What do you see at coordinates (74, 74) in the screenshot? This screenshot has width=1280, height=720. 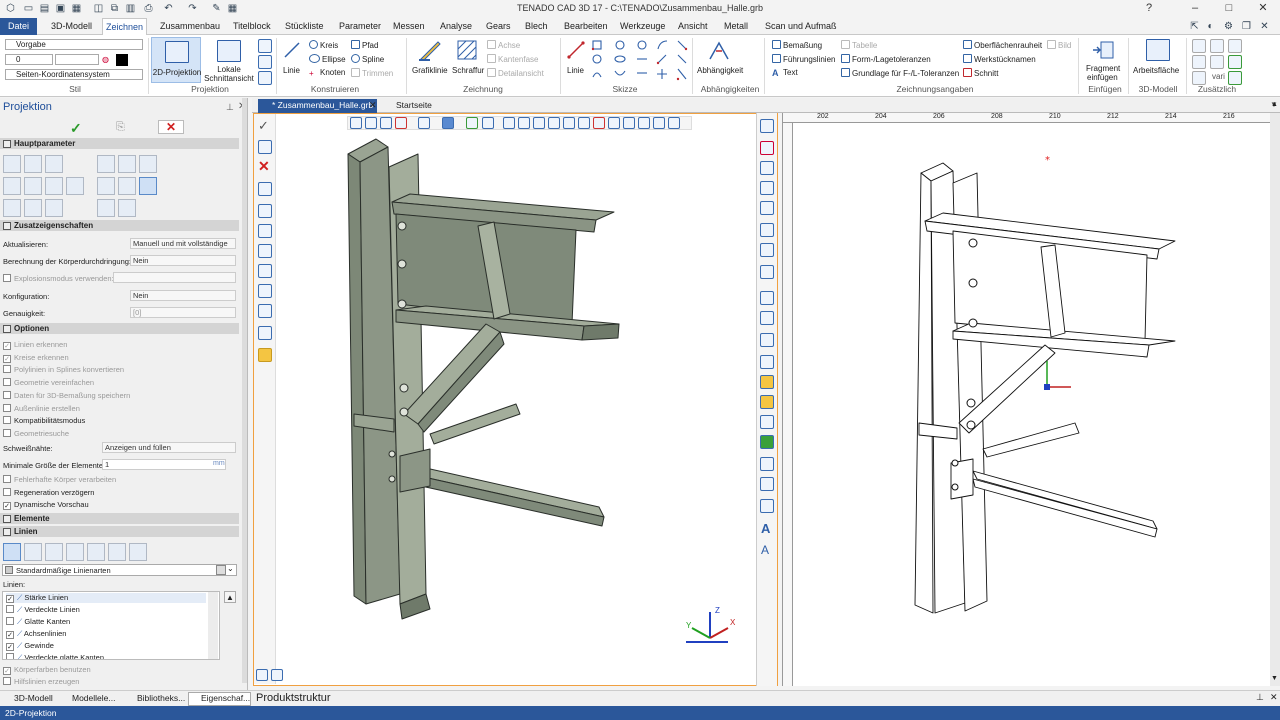 I see `coords-combo: Seiten-Koordinatensystem` at bounding box center [74, 74].